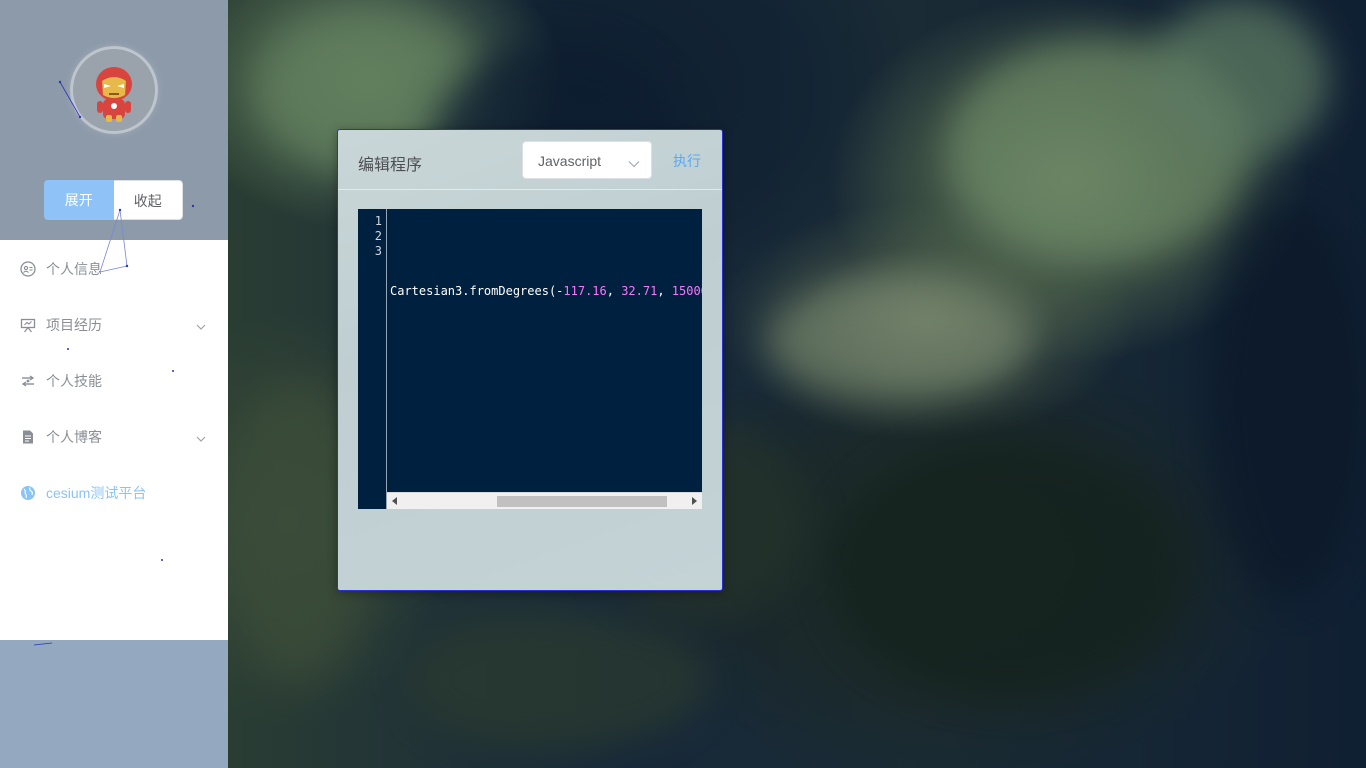 The image size is (1366, 768). I want to click on line-number-gutter: 1 2 3, so click(372, 359).